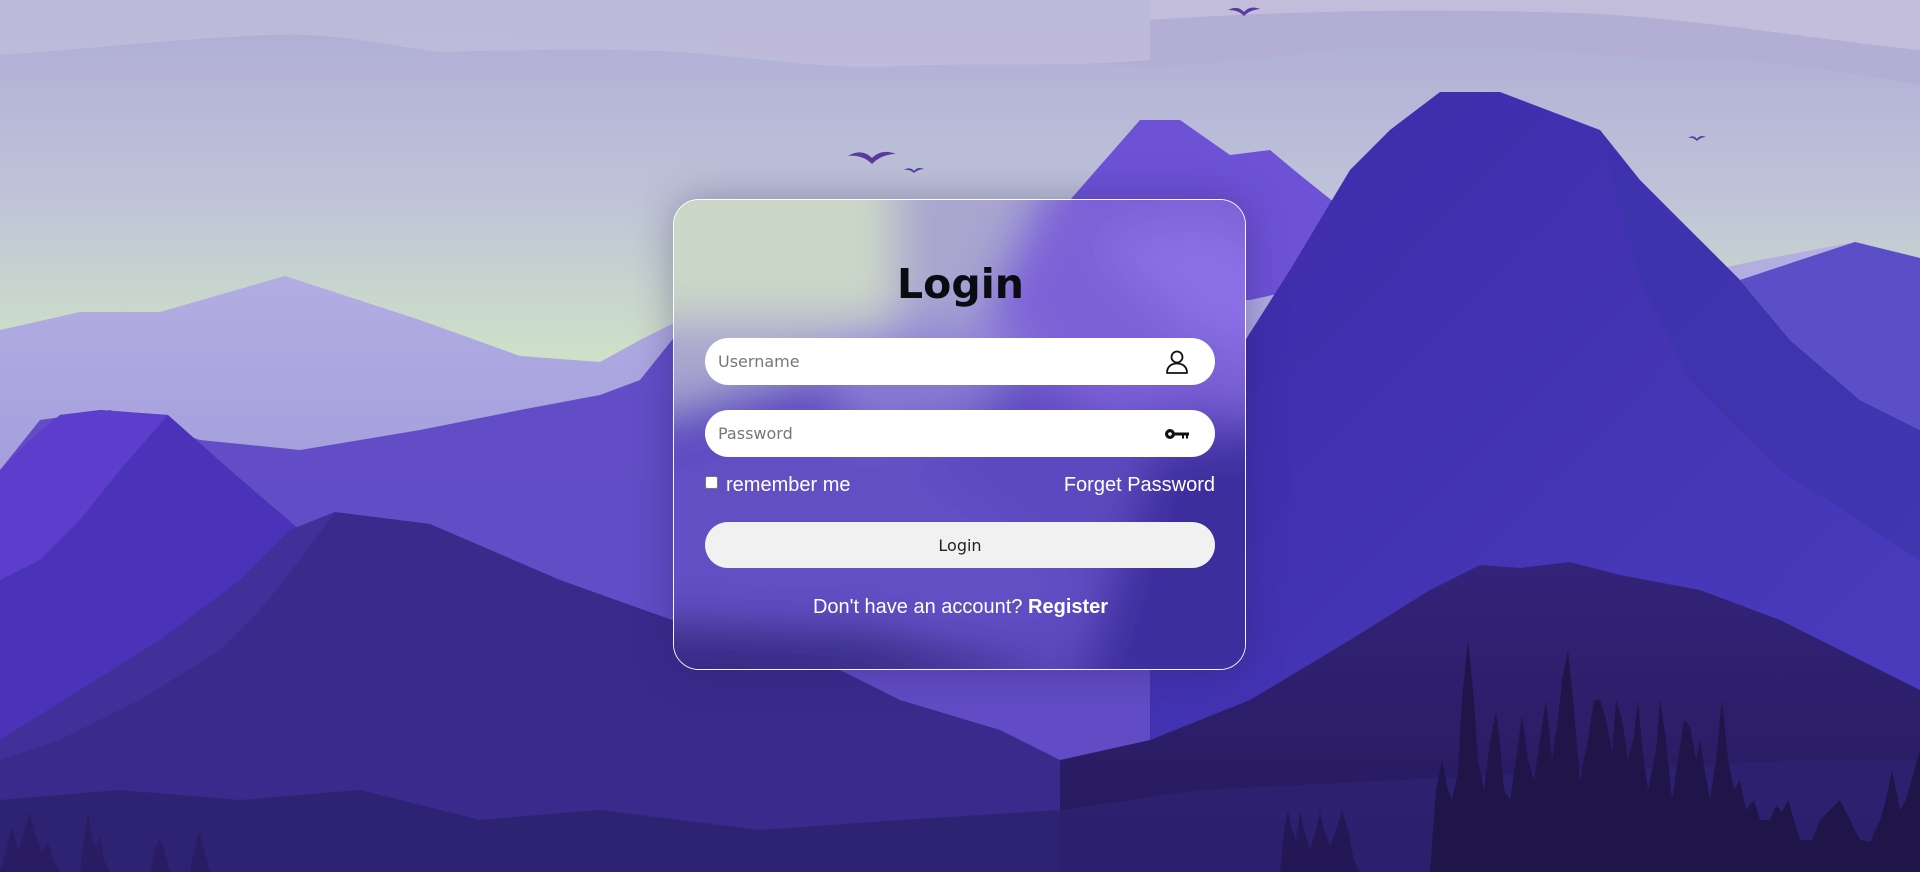  I want to click on username-field, so click(960, 361).